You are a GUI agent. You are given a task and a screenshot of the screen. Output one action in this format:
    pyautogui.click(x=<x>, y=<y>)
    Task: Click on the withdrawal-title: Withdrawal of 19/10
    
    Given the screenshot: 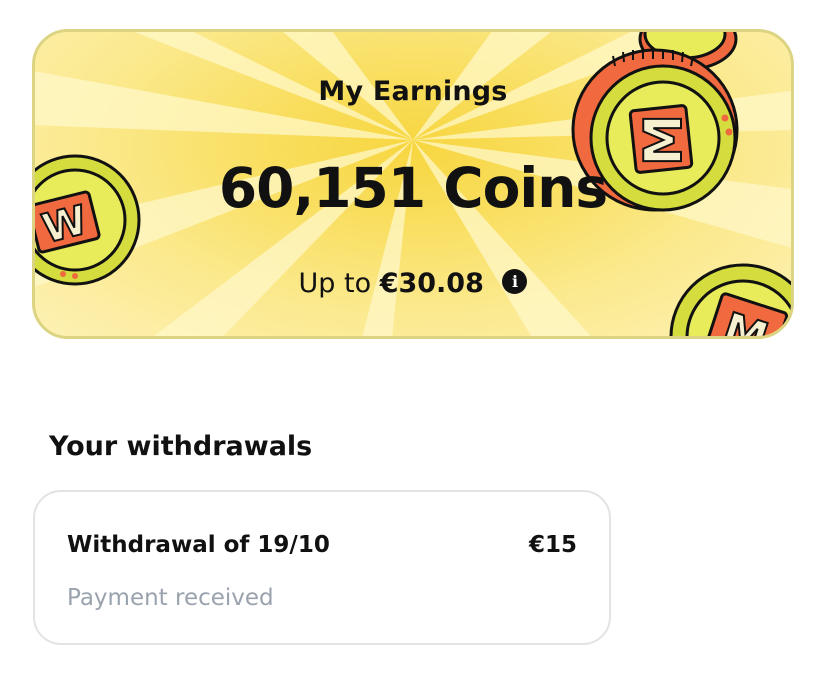 What is the action you would take?
    pyautogui.click(x=198, y=545)
    